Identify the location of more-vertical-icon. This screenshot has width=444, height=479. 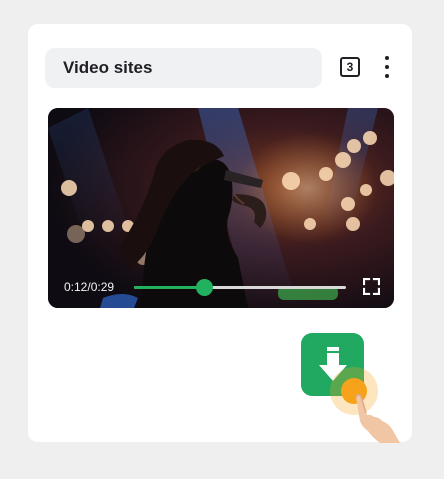
(387, 67).